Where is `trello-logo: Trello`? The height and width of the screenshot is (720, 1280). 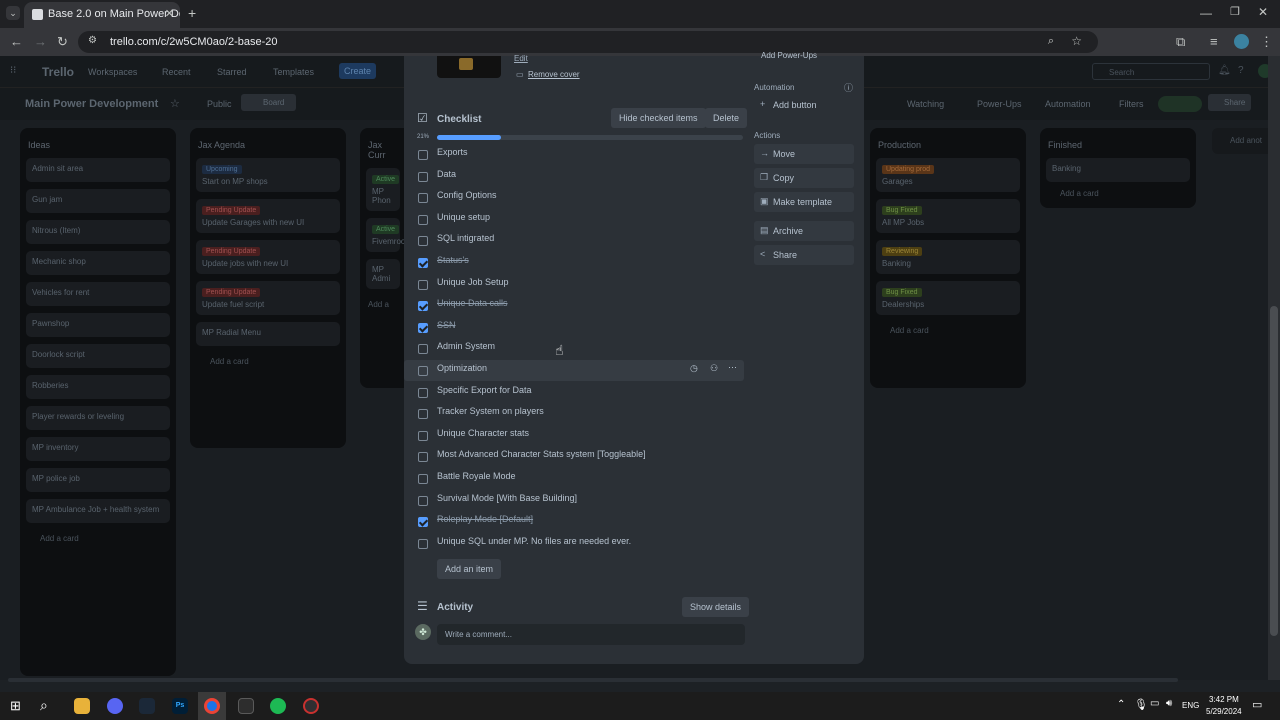
trello-logo: Trello is located at coordinates (58, 72).